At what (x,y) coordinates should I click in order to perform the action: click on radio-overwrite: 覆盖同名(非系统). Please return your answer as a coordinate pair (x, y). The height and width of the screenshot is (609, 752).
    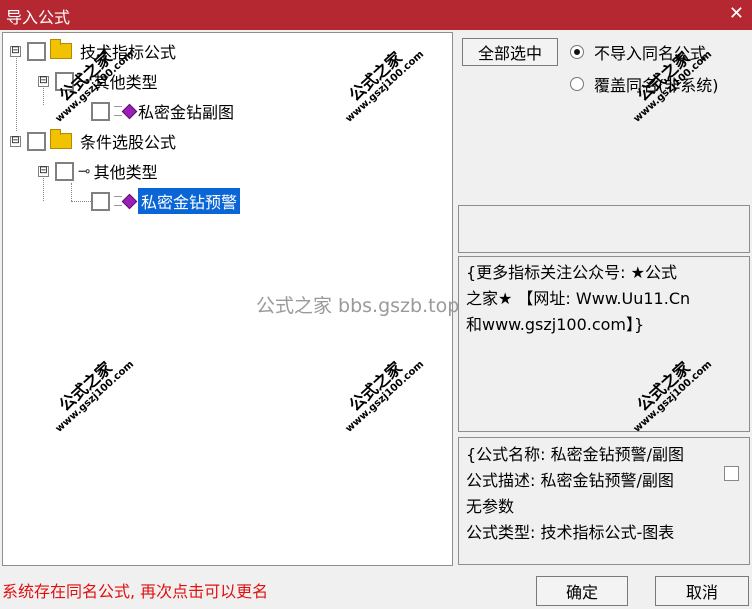
    Looking at the image, I should click on (644, 84).